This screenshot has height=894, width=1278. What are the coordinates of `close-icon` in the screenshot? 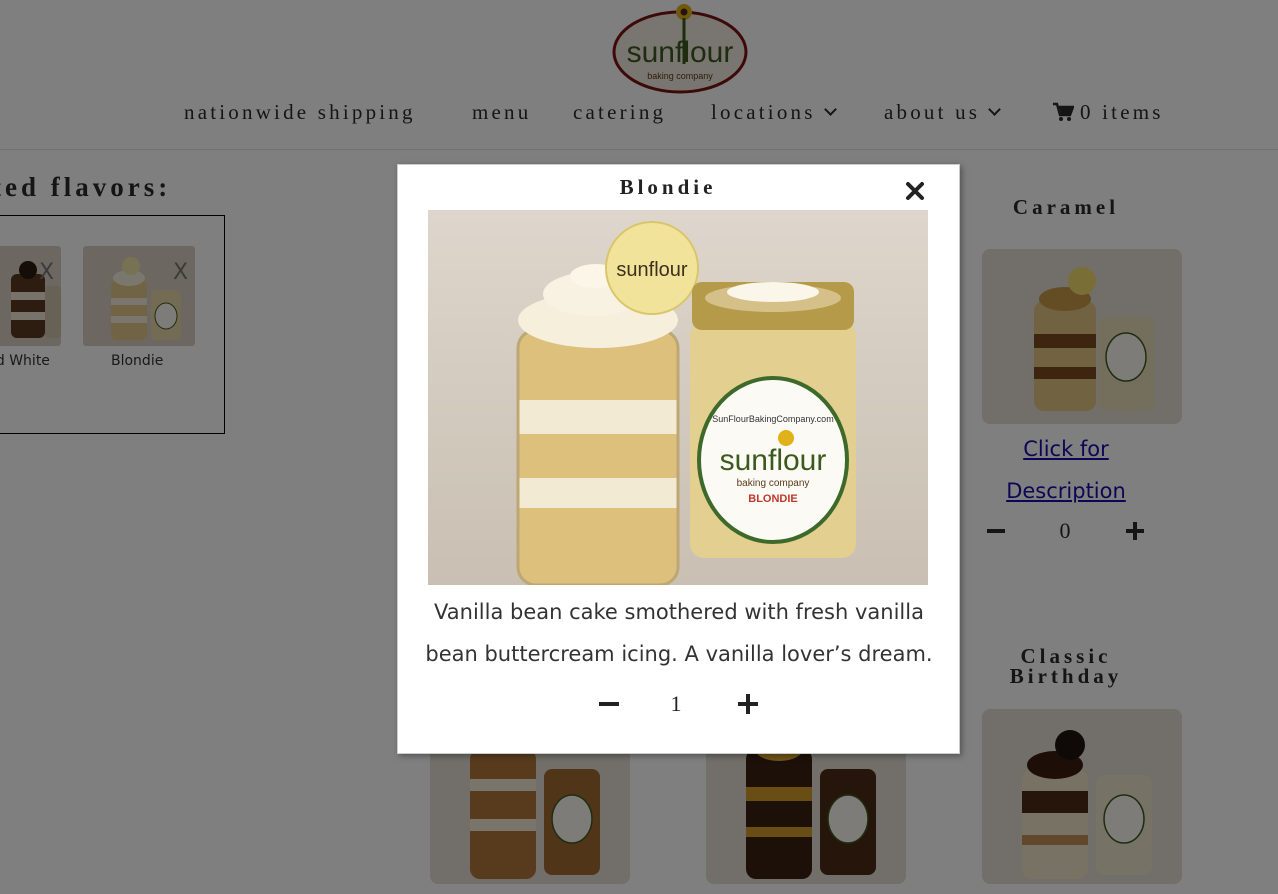 It's located at (915, 191).